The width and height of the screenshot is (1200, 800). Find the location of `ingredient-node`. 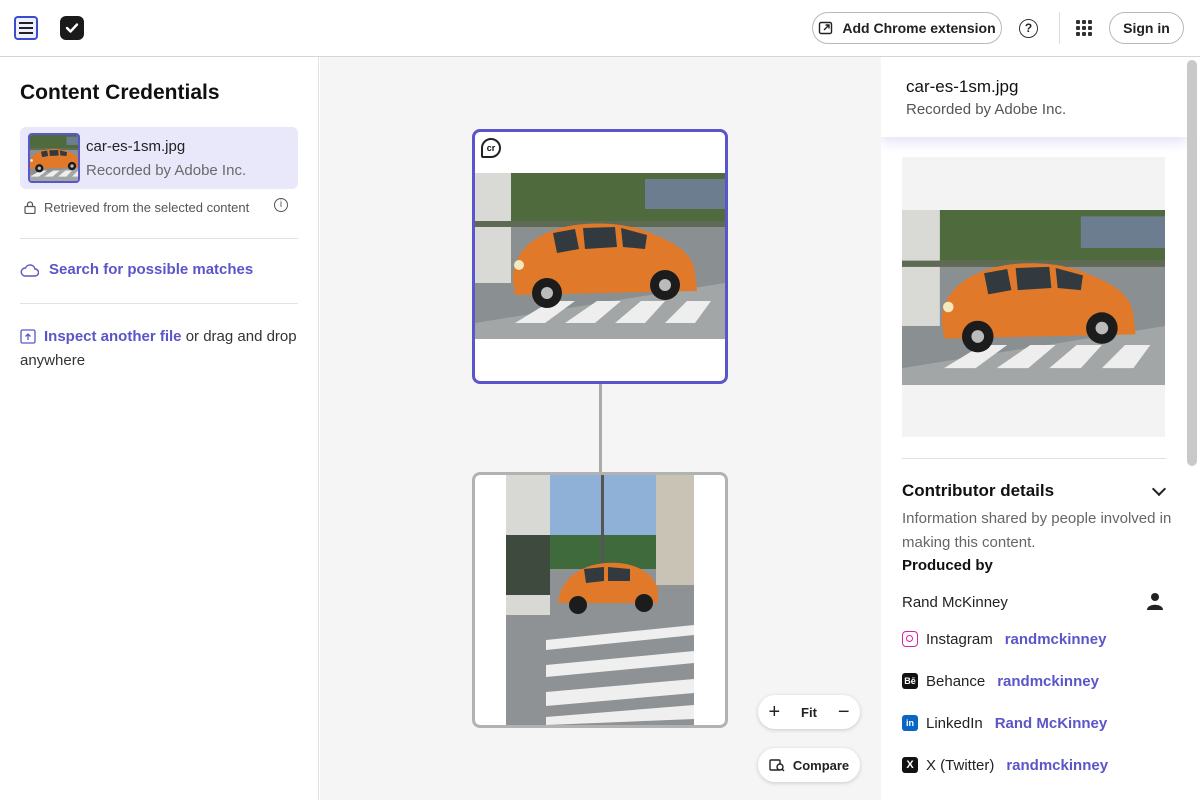

ingredient-node is located at coordinates (600, 600).